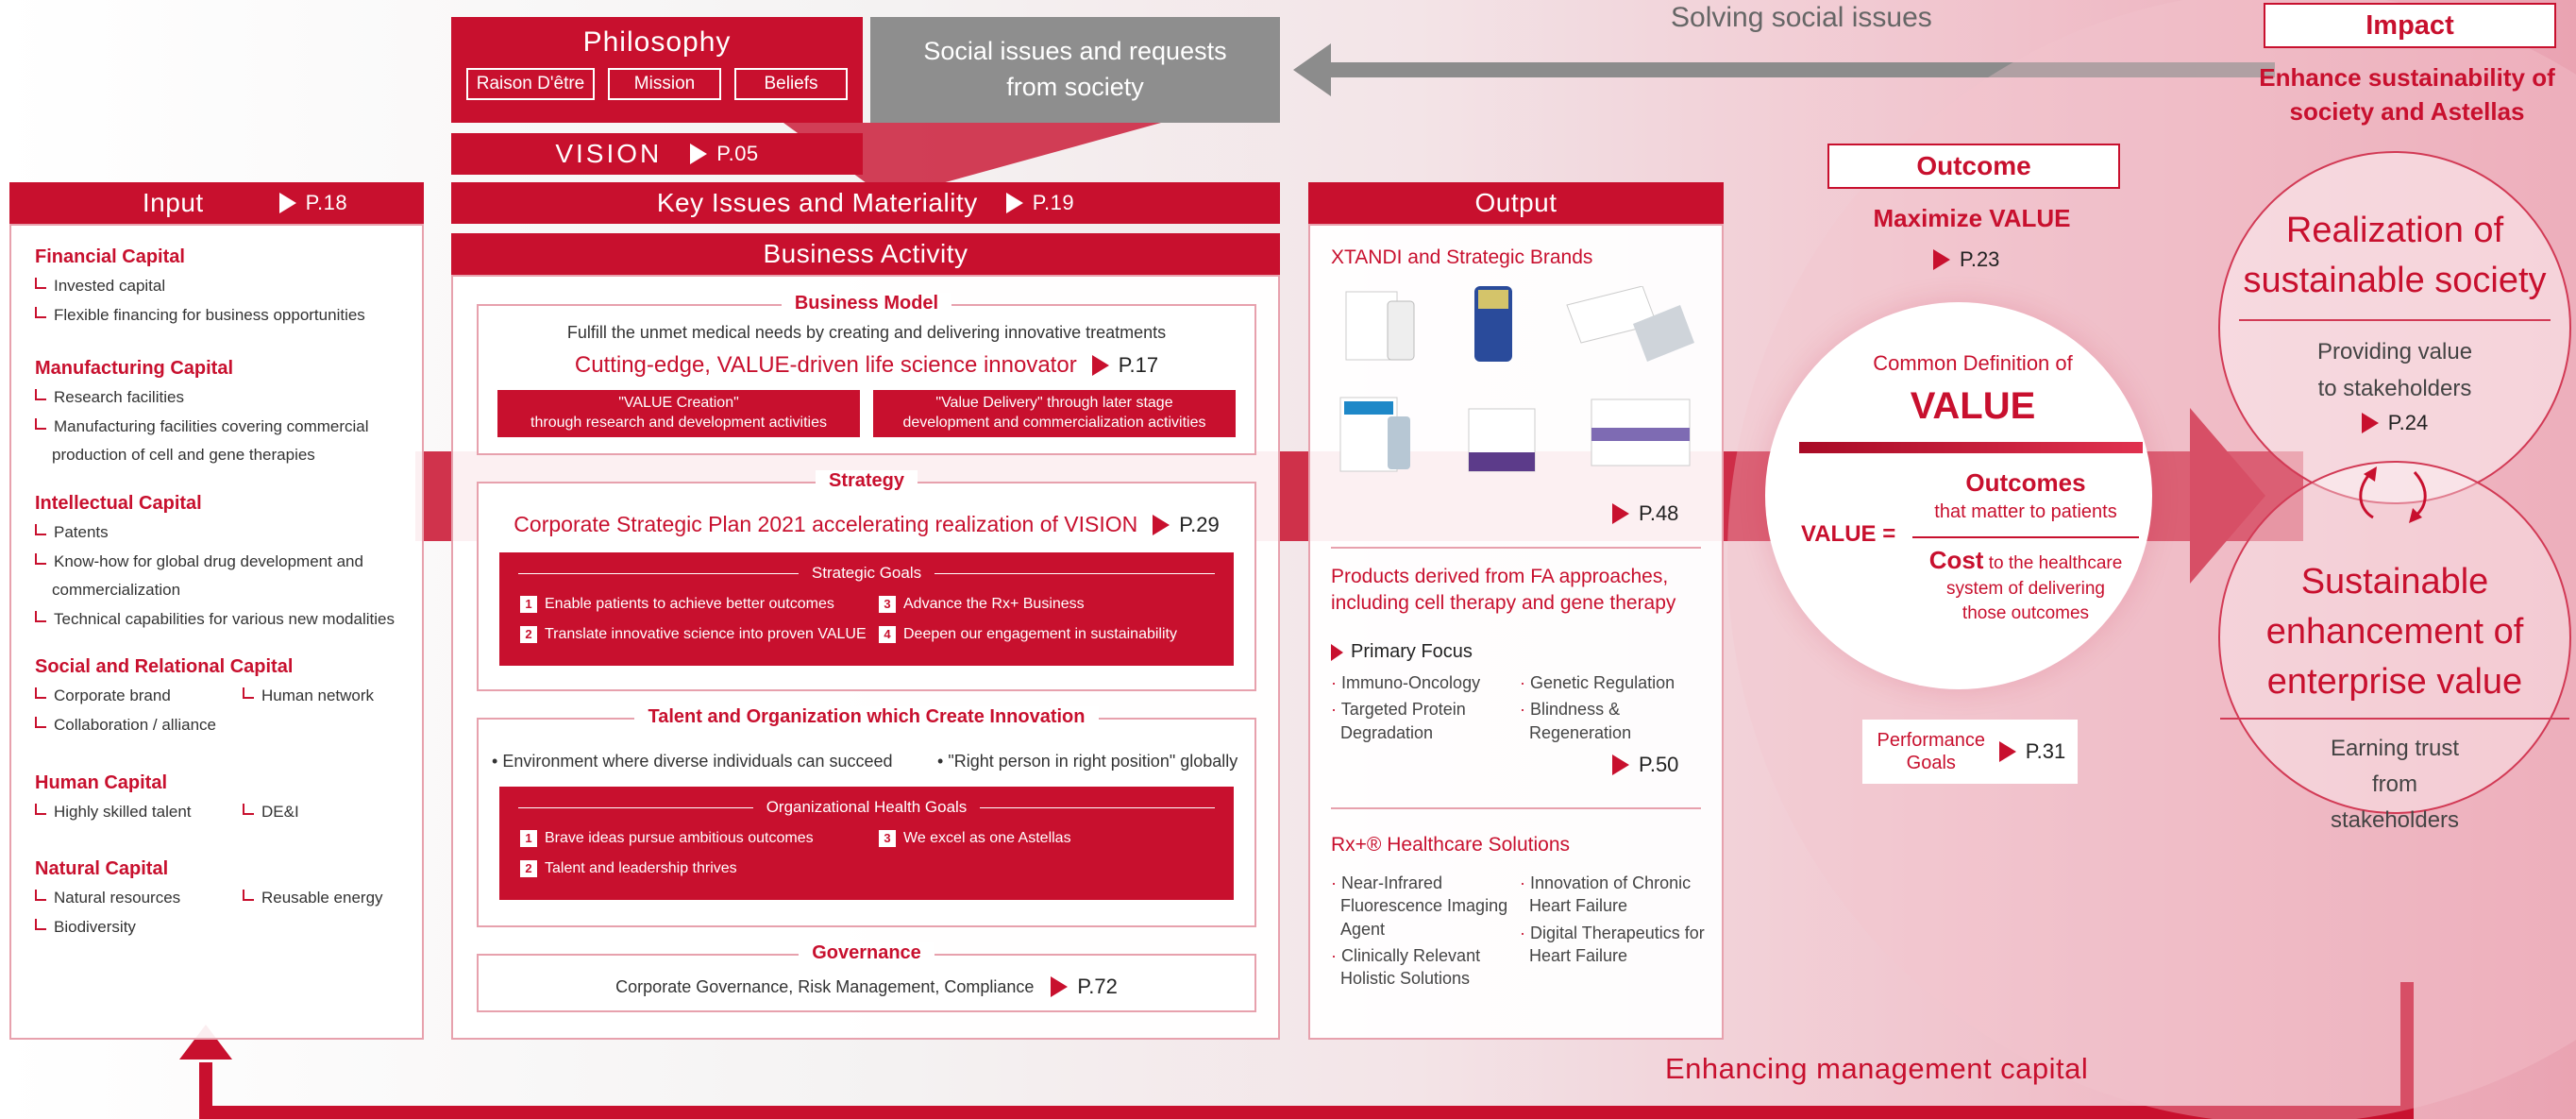 Image resolution: width=2576 pixels, height=1119 pixels. Describe the element at coordinates (1462, 257) in the screenshot. I see `brands-title: XTANDI and Strategic Brands` at that location.